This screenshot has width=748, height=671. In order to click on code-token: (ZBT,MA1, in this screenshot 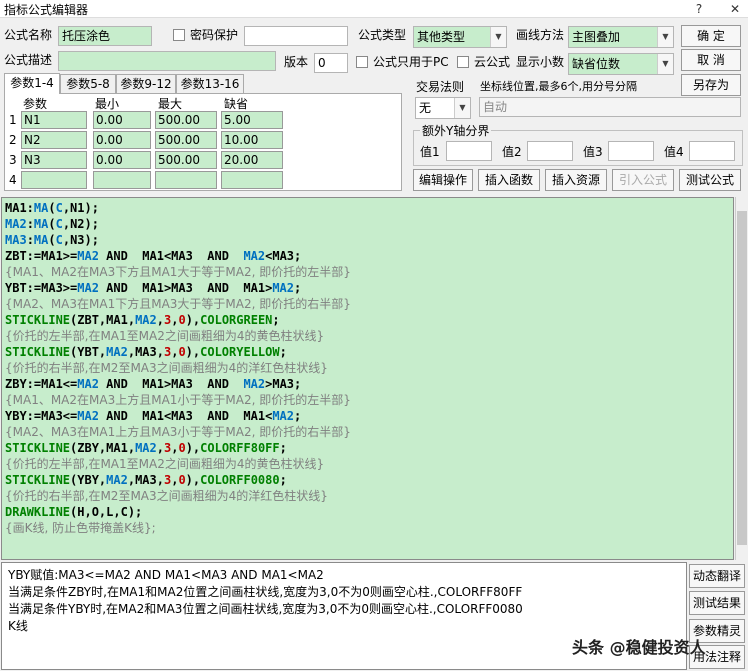, I will do `click(103, 320)`.